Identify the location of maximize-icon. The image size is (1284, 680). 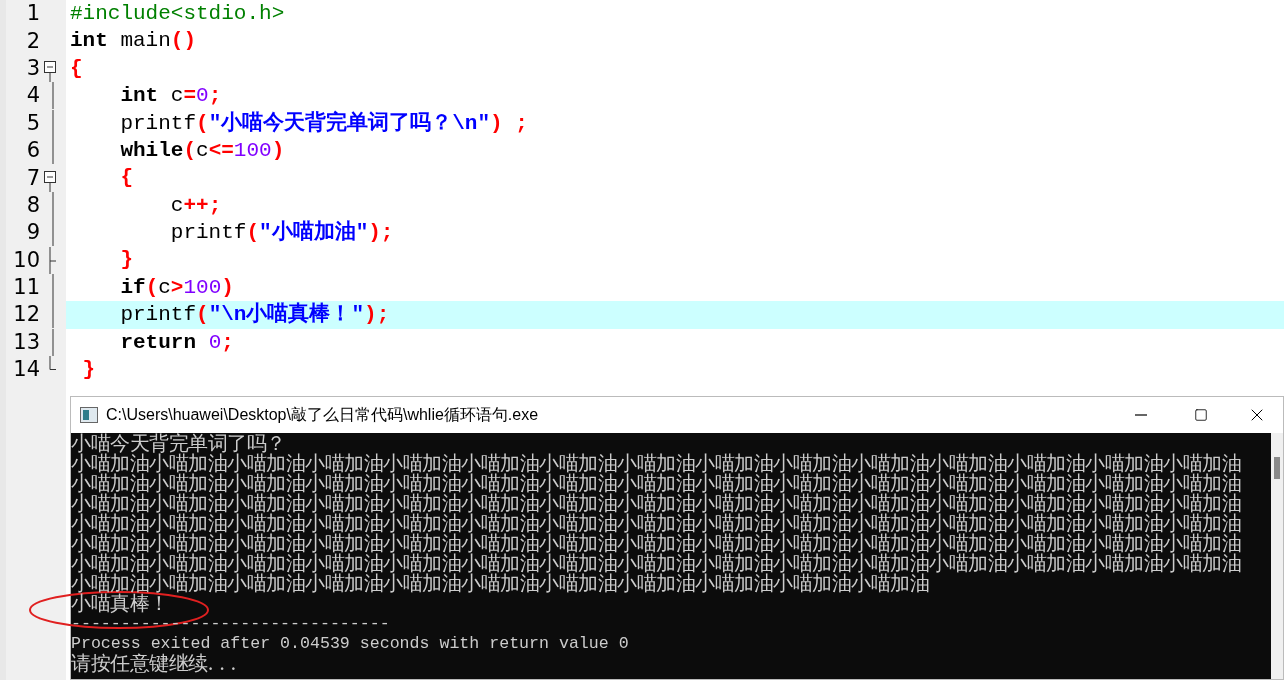
(1201, 415).